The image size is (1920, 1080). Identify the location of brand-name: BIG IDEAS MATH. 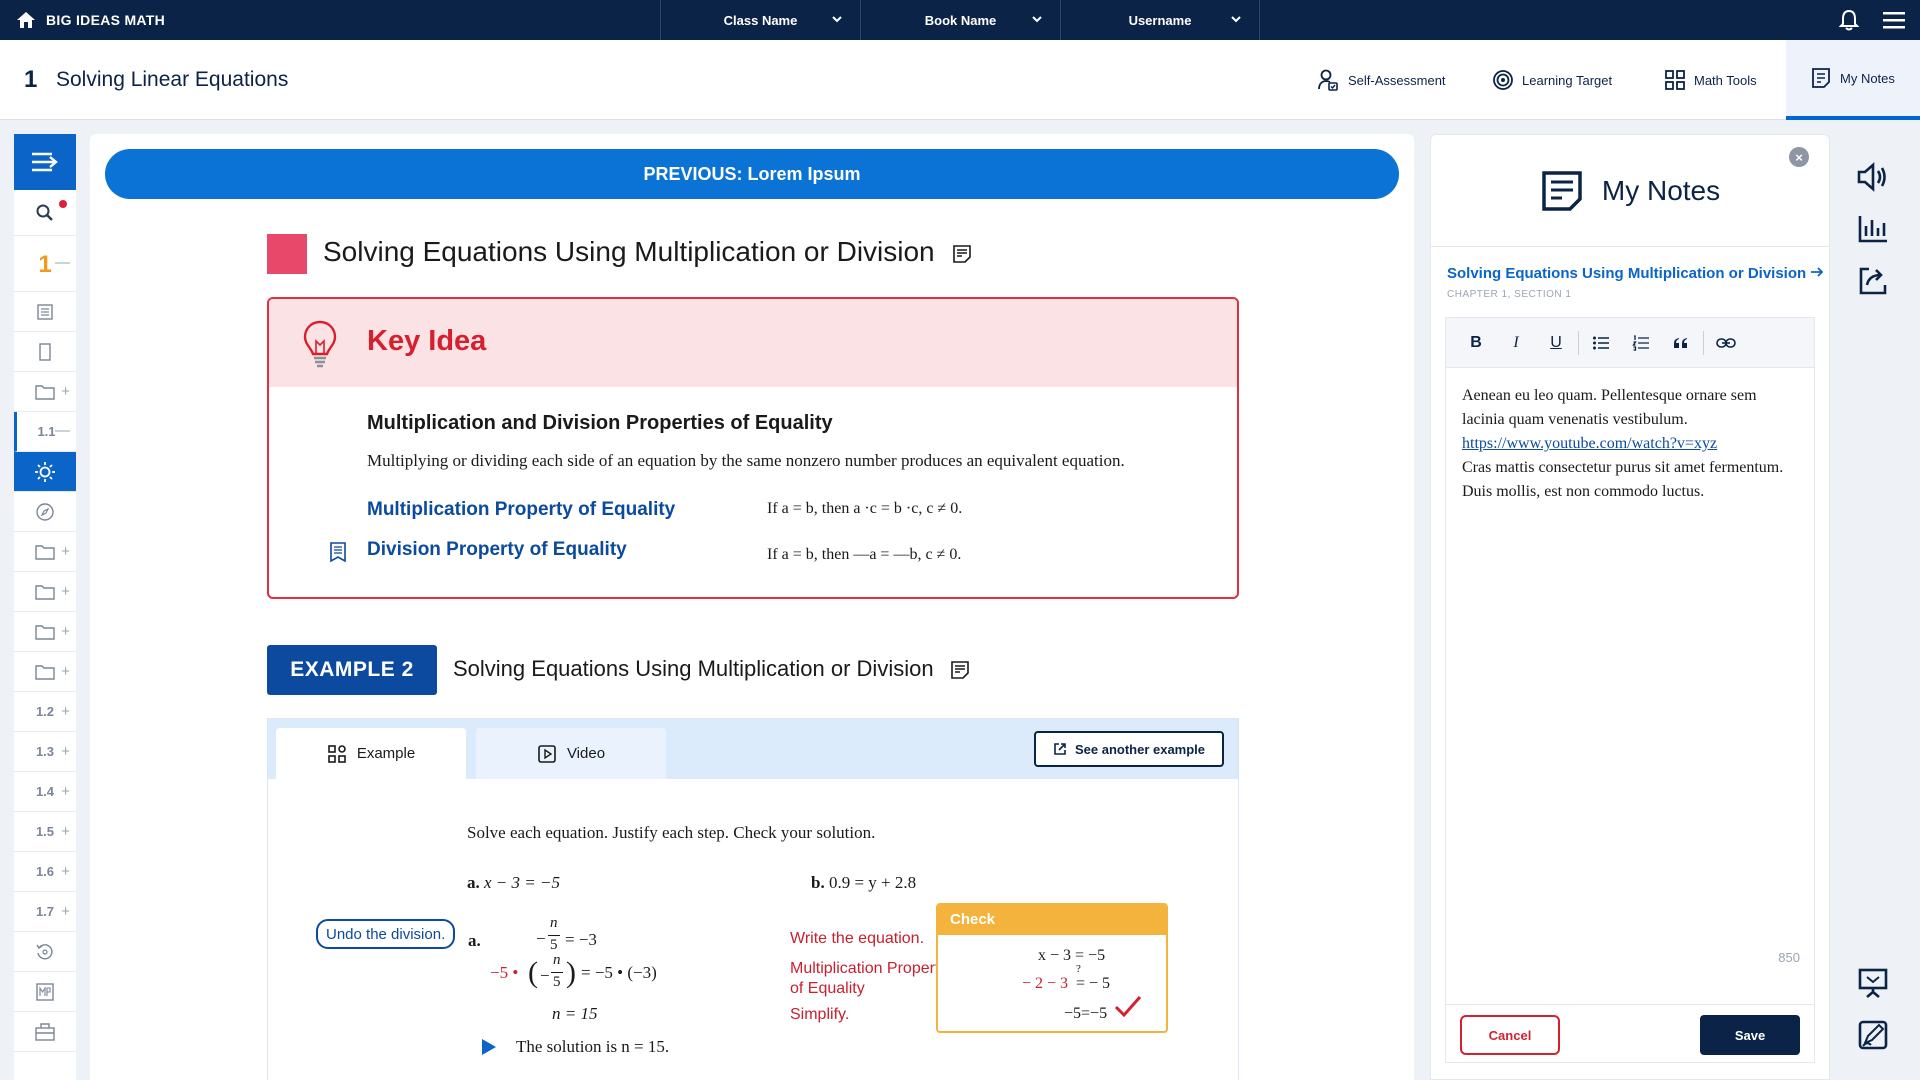
(106, 20).